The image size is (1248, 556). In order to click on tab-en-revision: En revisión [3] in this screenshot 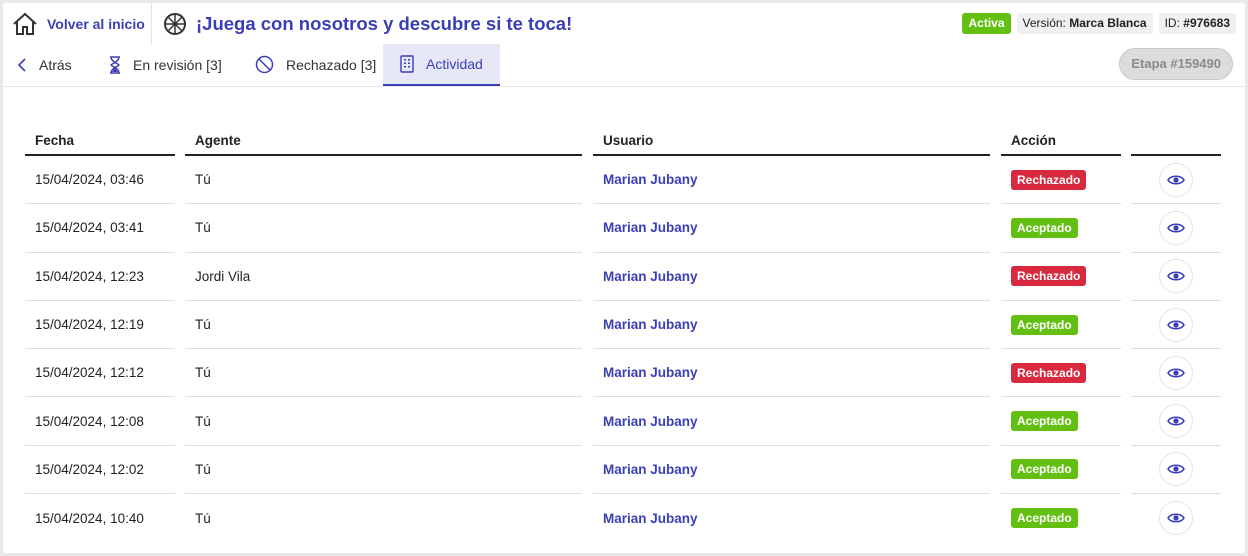, I will do `click(165, 64)`.